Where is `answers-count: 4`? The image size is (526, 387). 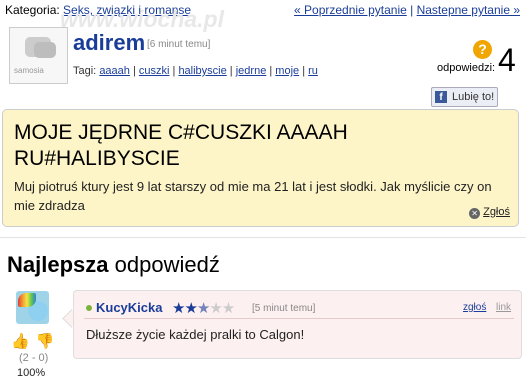 answers-count: 4 is located at coordinates (507, 60).